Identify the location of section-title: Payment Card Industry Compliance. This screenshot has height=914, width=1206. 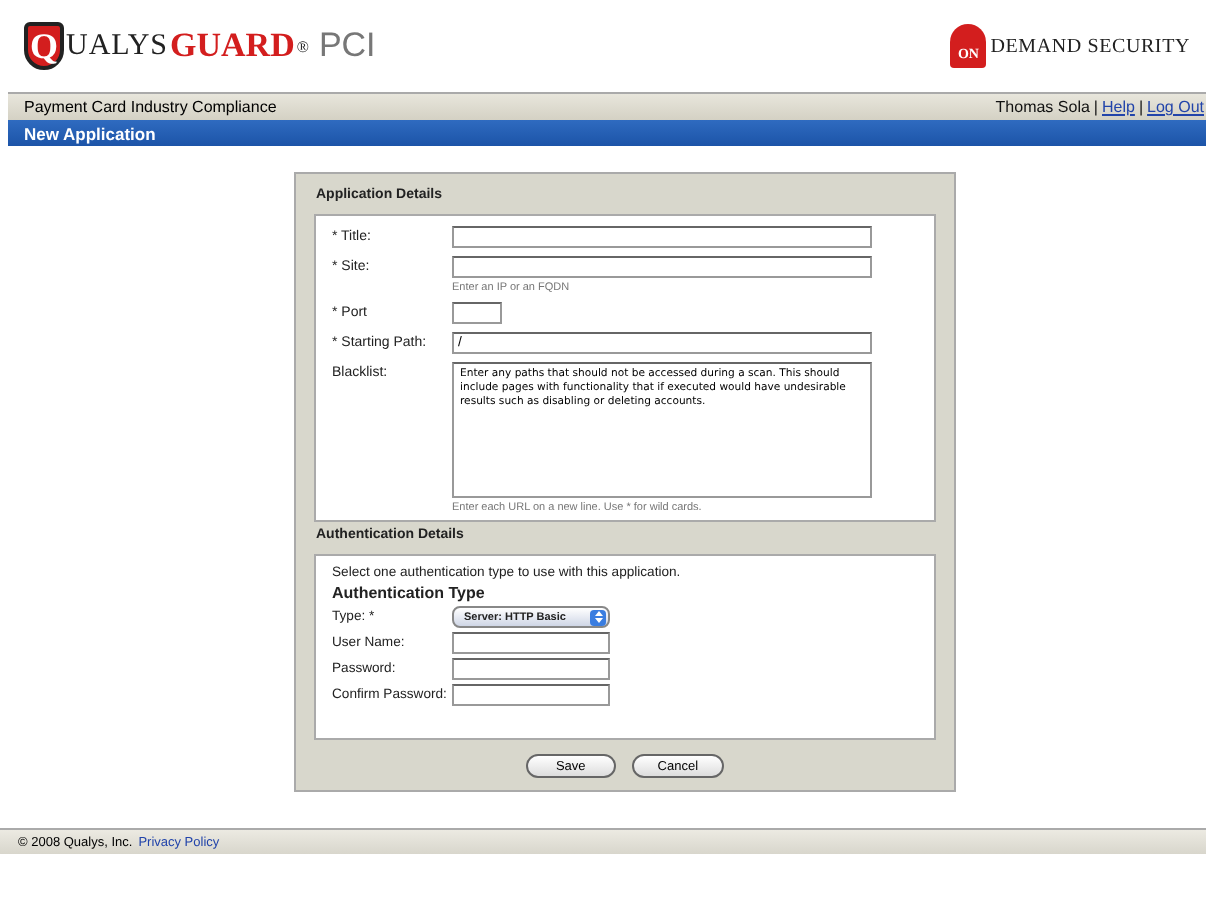
(150, 107).